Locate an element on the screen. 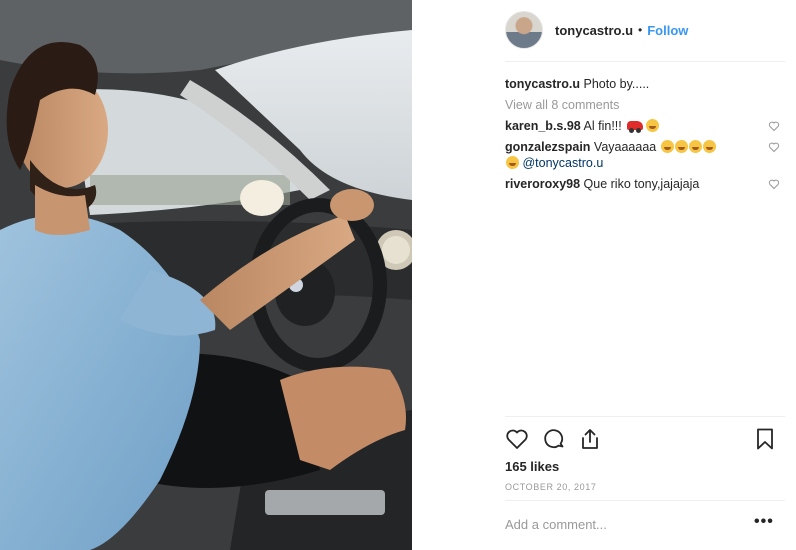  follow-button: Follow is located at coordinates (667, 30).